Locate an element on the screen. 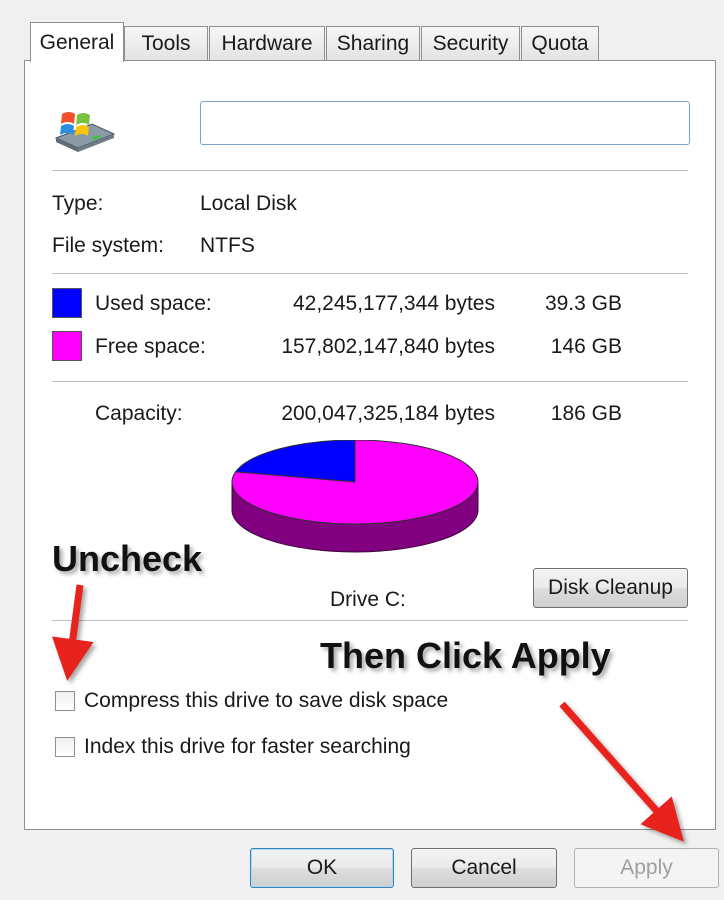 This screenshot has width=724, height=900. arrow-to-compress-checkbox is located at coordinates (72, 632).